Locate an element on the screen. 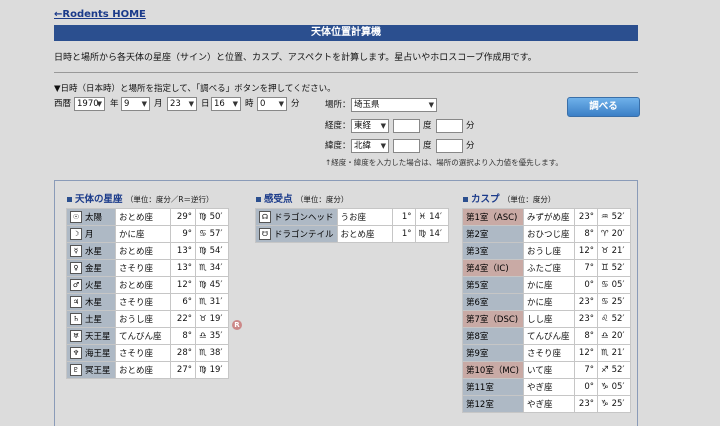  sign-minute-cell: ♊ 52′ is located at coordinates (614, 268).